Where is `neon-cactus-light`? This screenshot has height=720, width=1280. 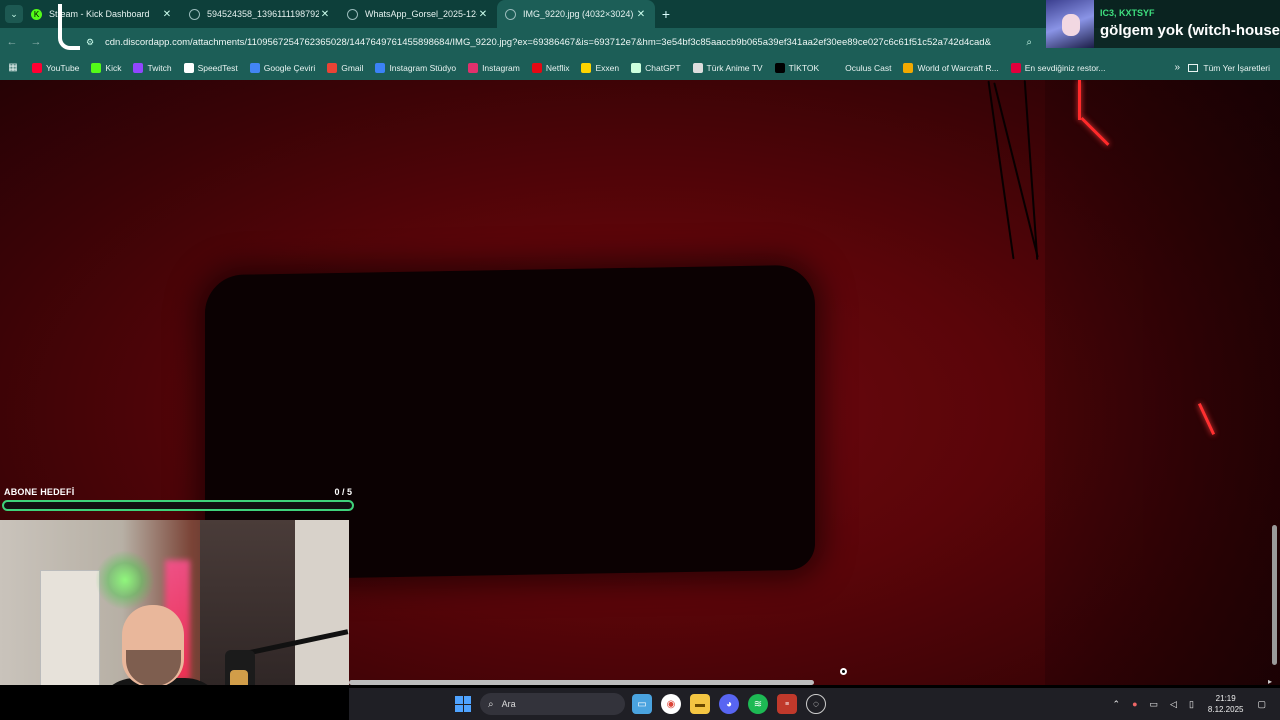 neon-cactus-light is located at coordinates (125, 580).